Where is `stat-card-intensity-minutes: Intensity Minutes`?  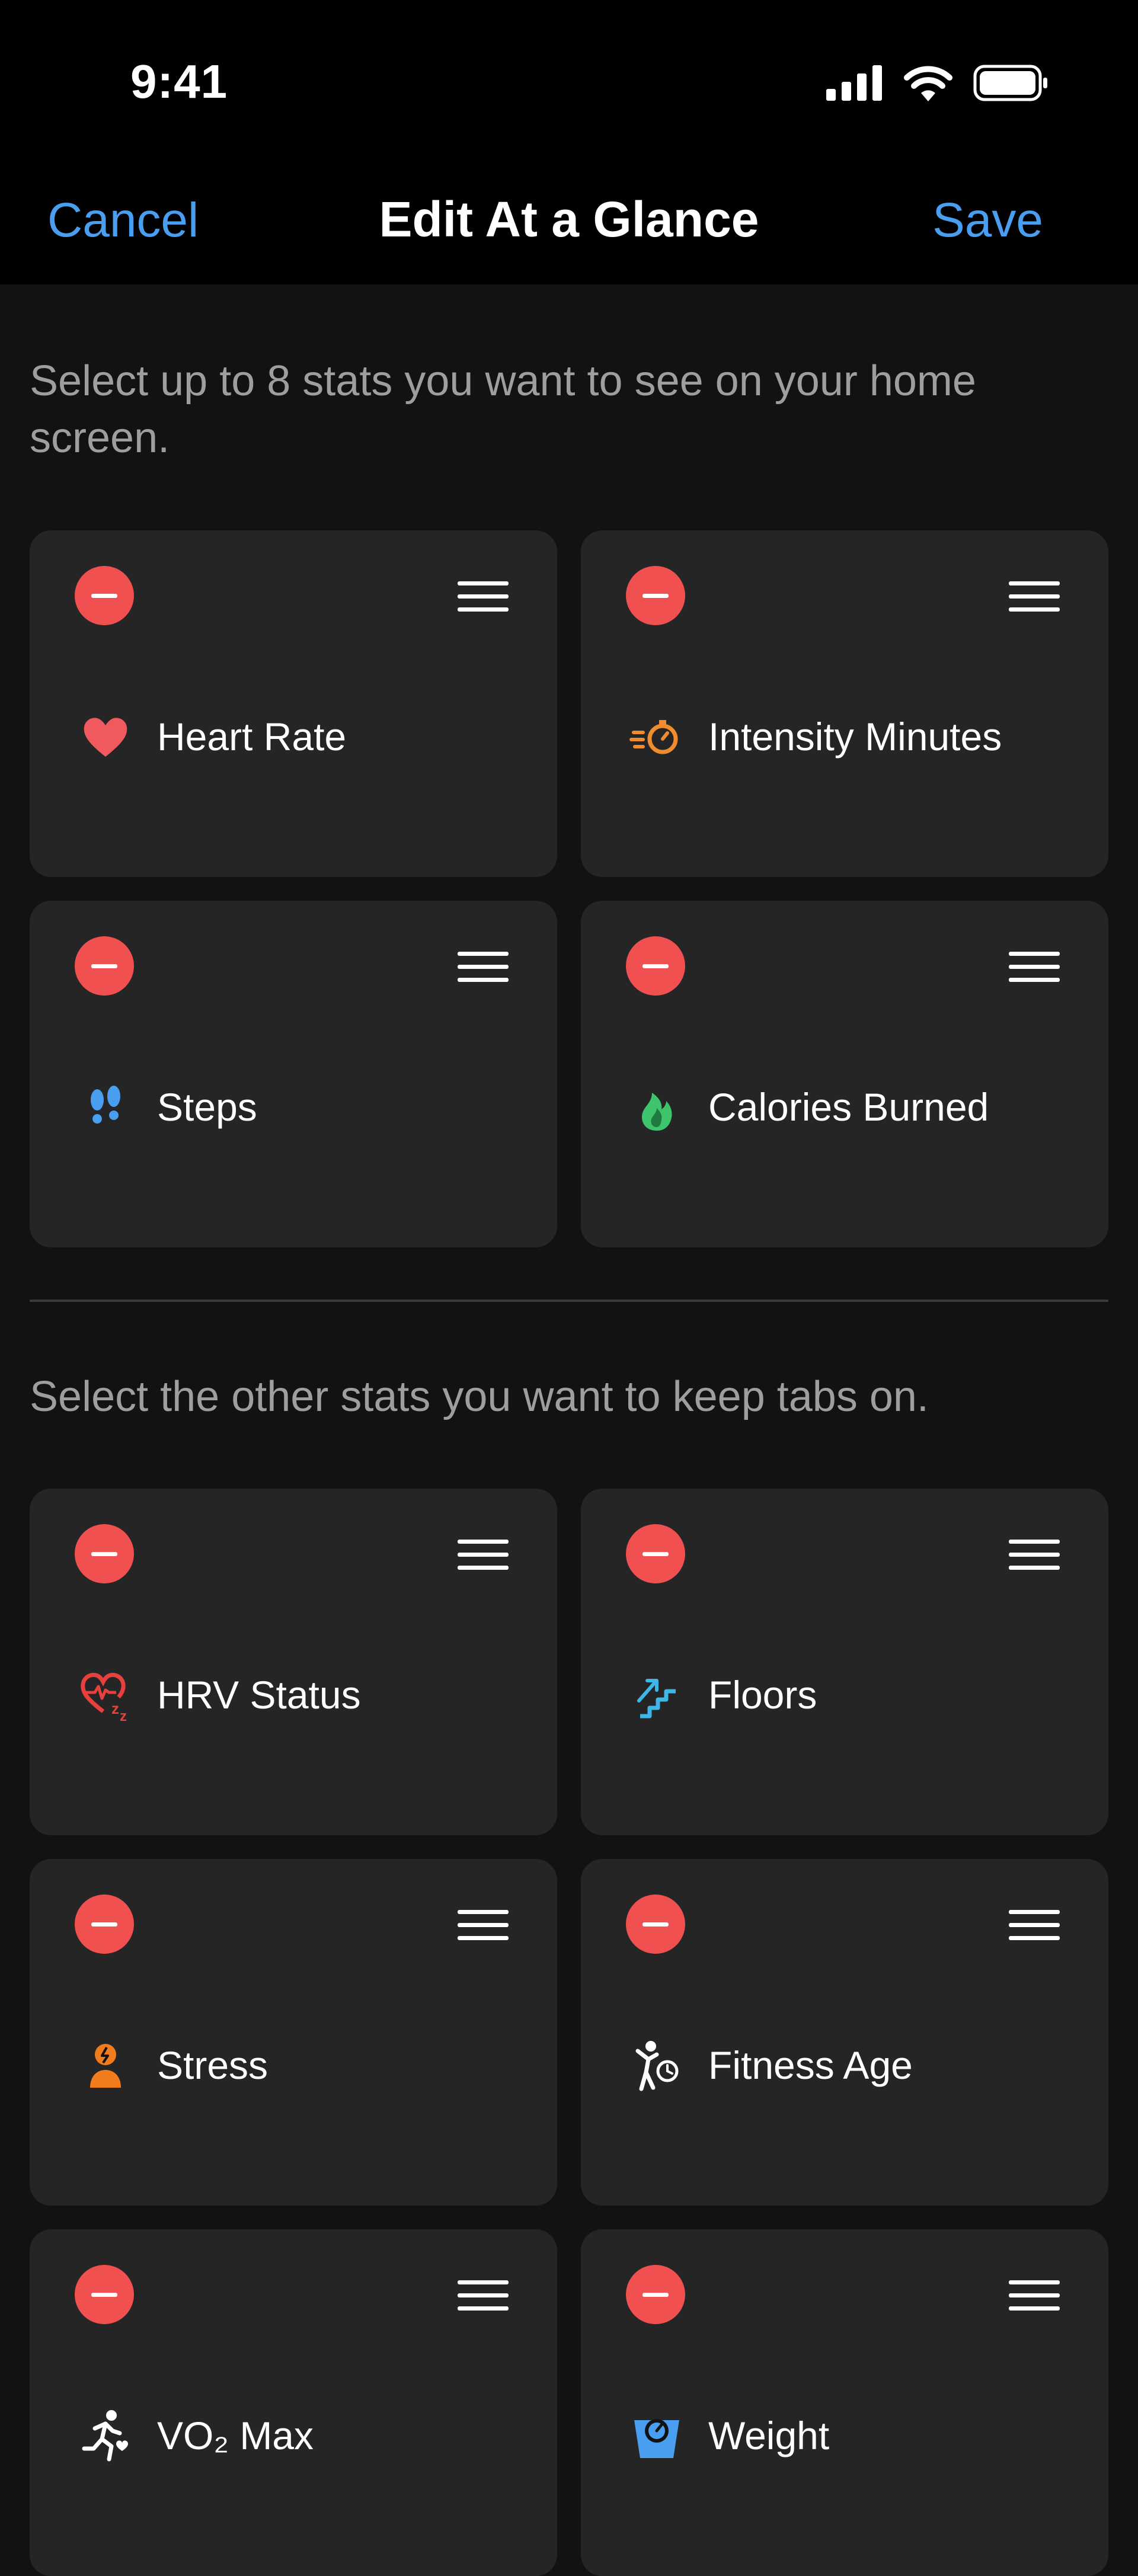
stat-card-intensity-minutes: Intensity Minutes is located at coordinates (844, 703).